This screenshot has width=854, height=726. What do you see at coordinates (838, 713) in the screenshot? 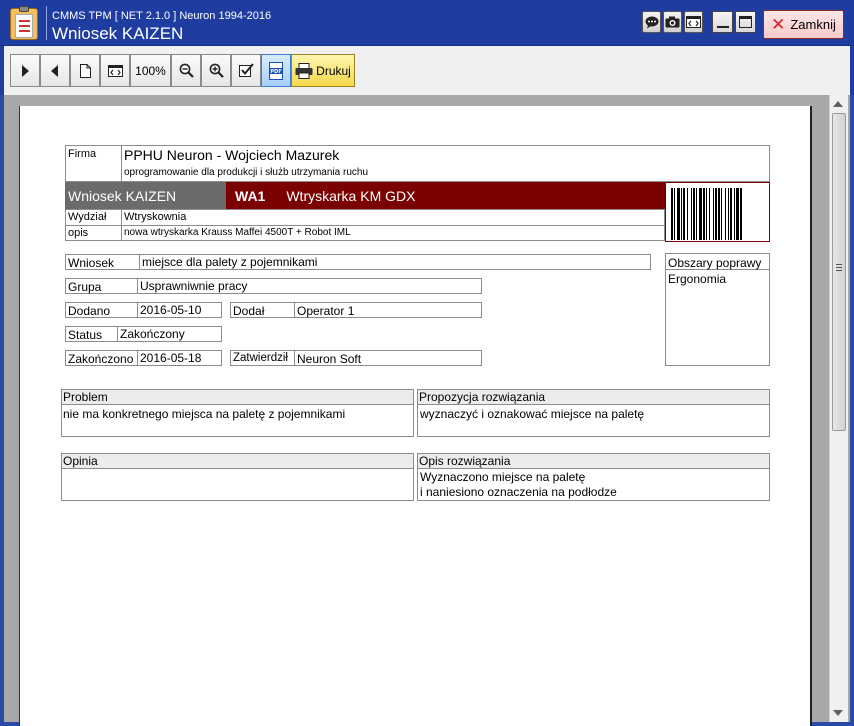
I see `scroll-down-icon` at bounding box center [838, 713].